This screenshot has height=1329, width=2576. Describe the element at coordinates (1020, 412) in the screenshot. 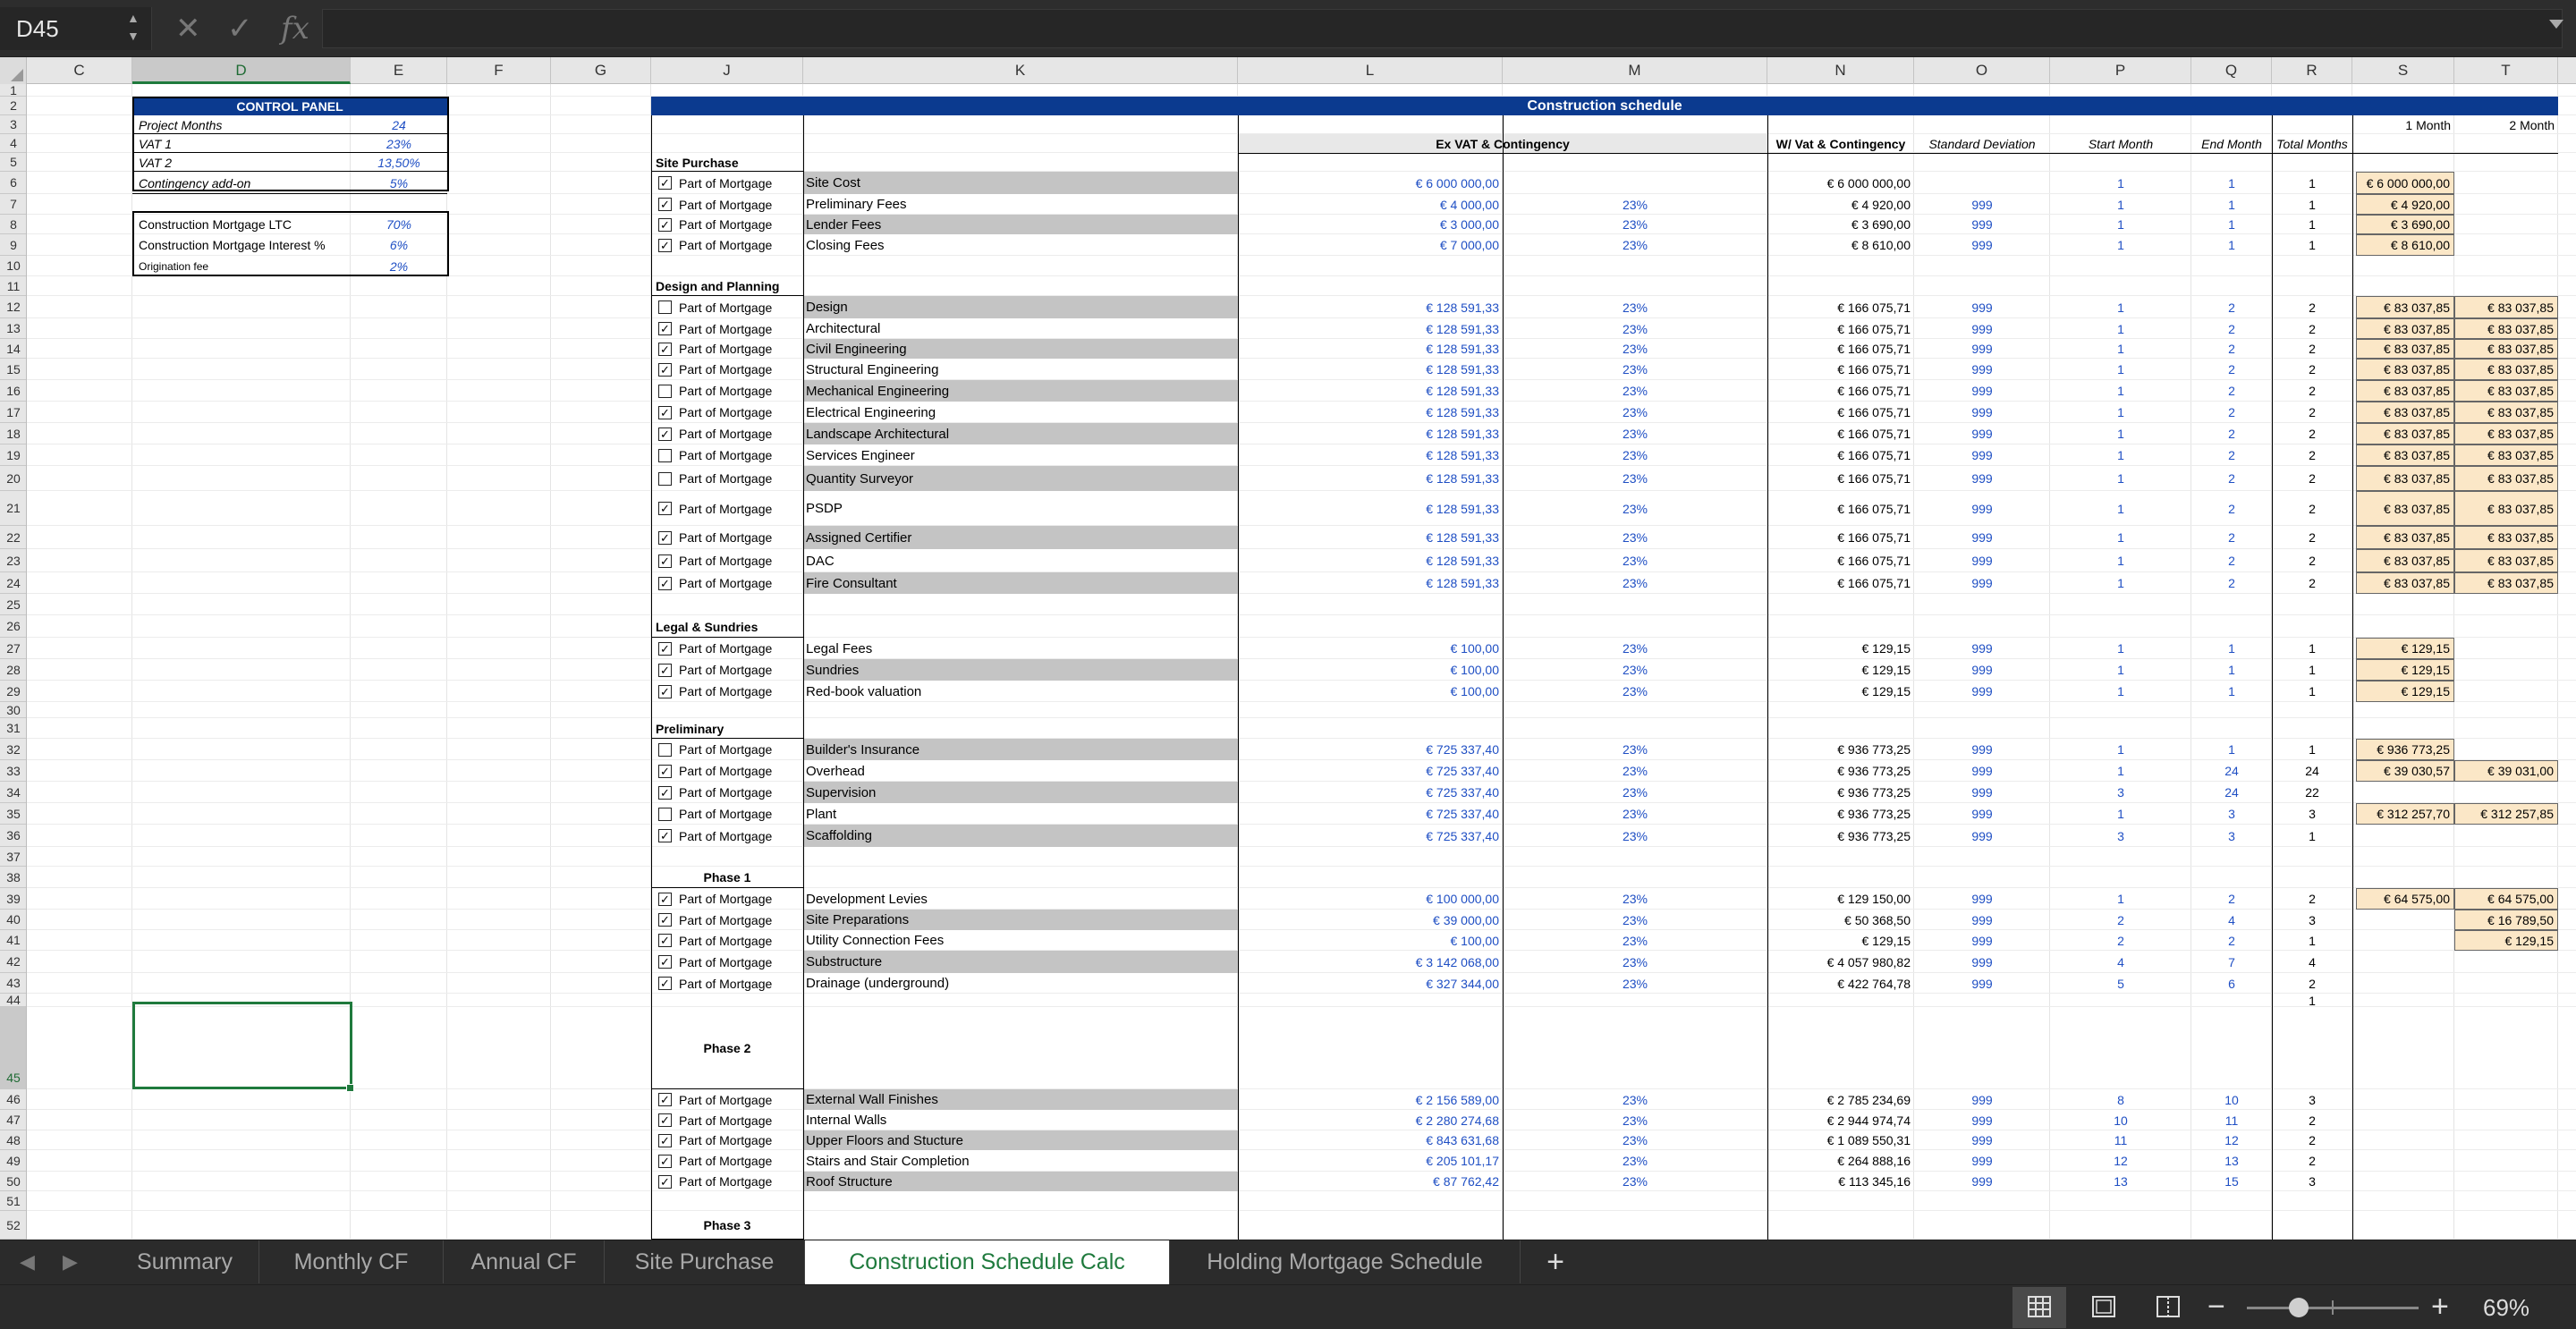

I see `cost-item-name: Electrical Engineering` at that location.